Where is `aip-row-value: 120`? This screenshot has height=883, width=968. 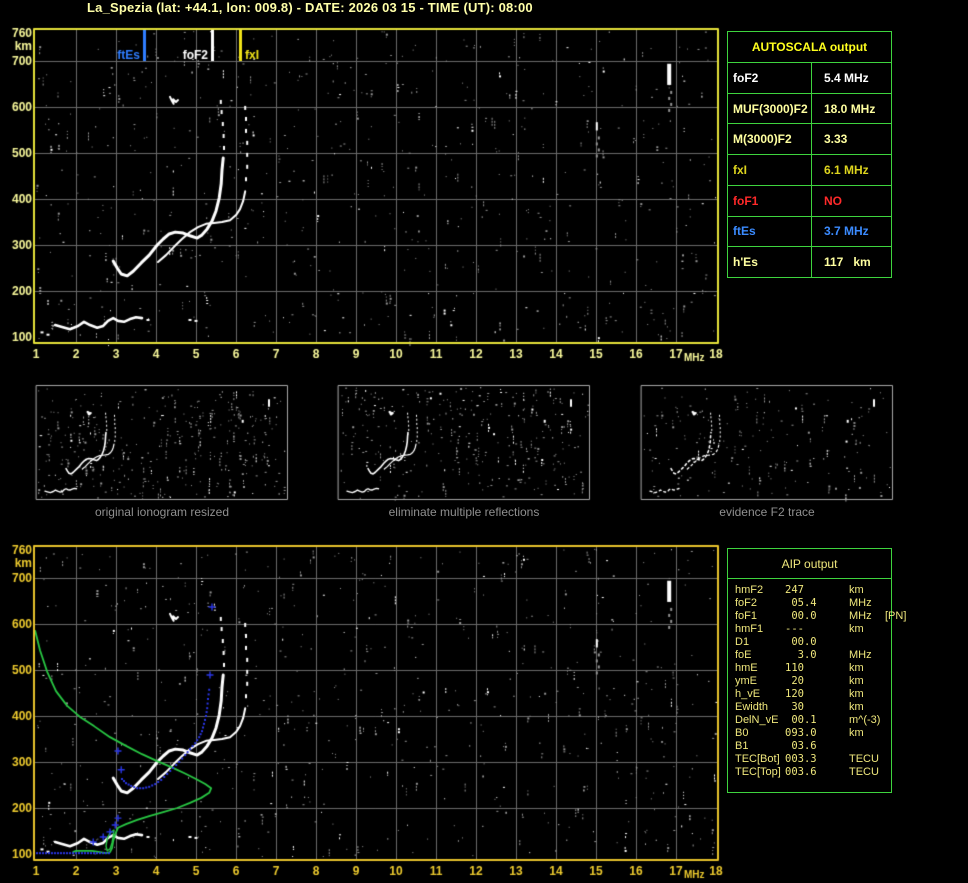 aip-row-value: 120 is located at coordinates (794, 694).